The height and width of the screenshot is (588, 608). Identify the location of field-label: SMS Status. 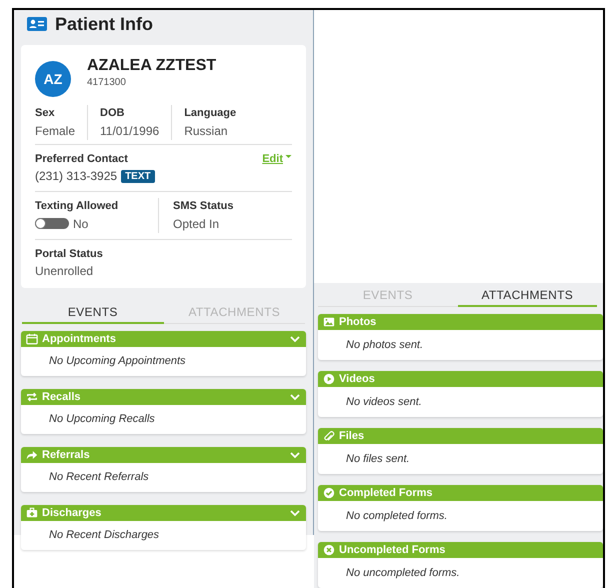
(203, 206).